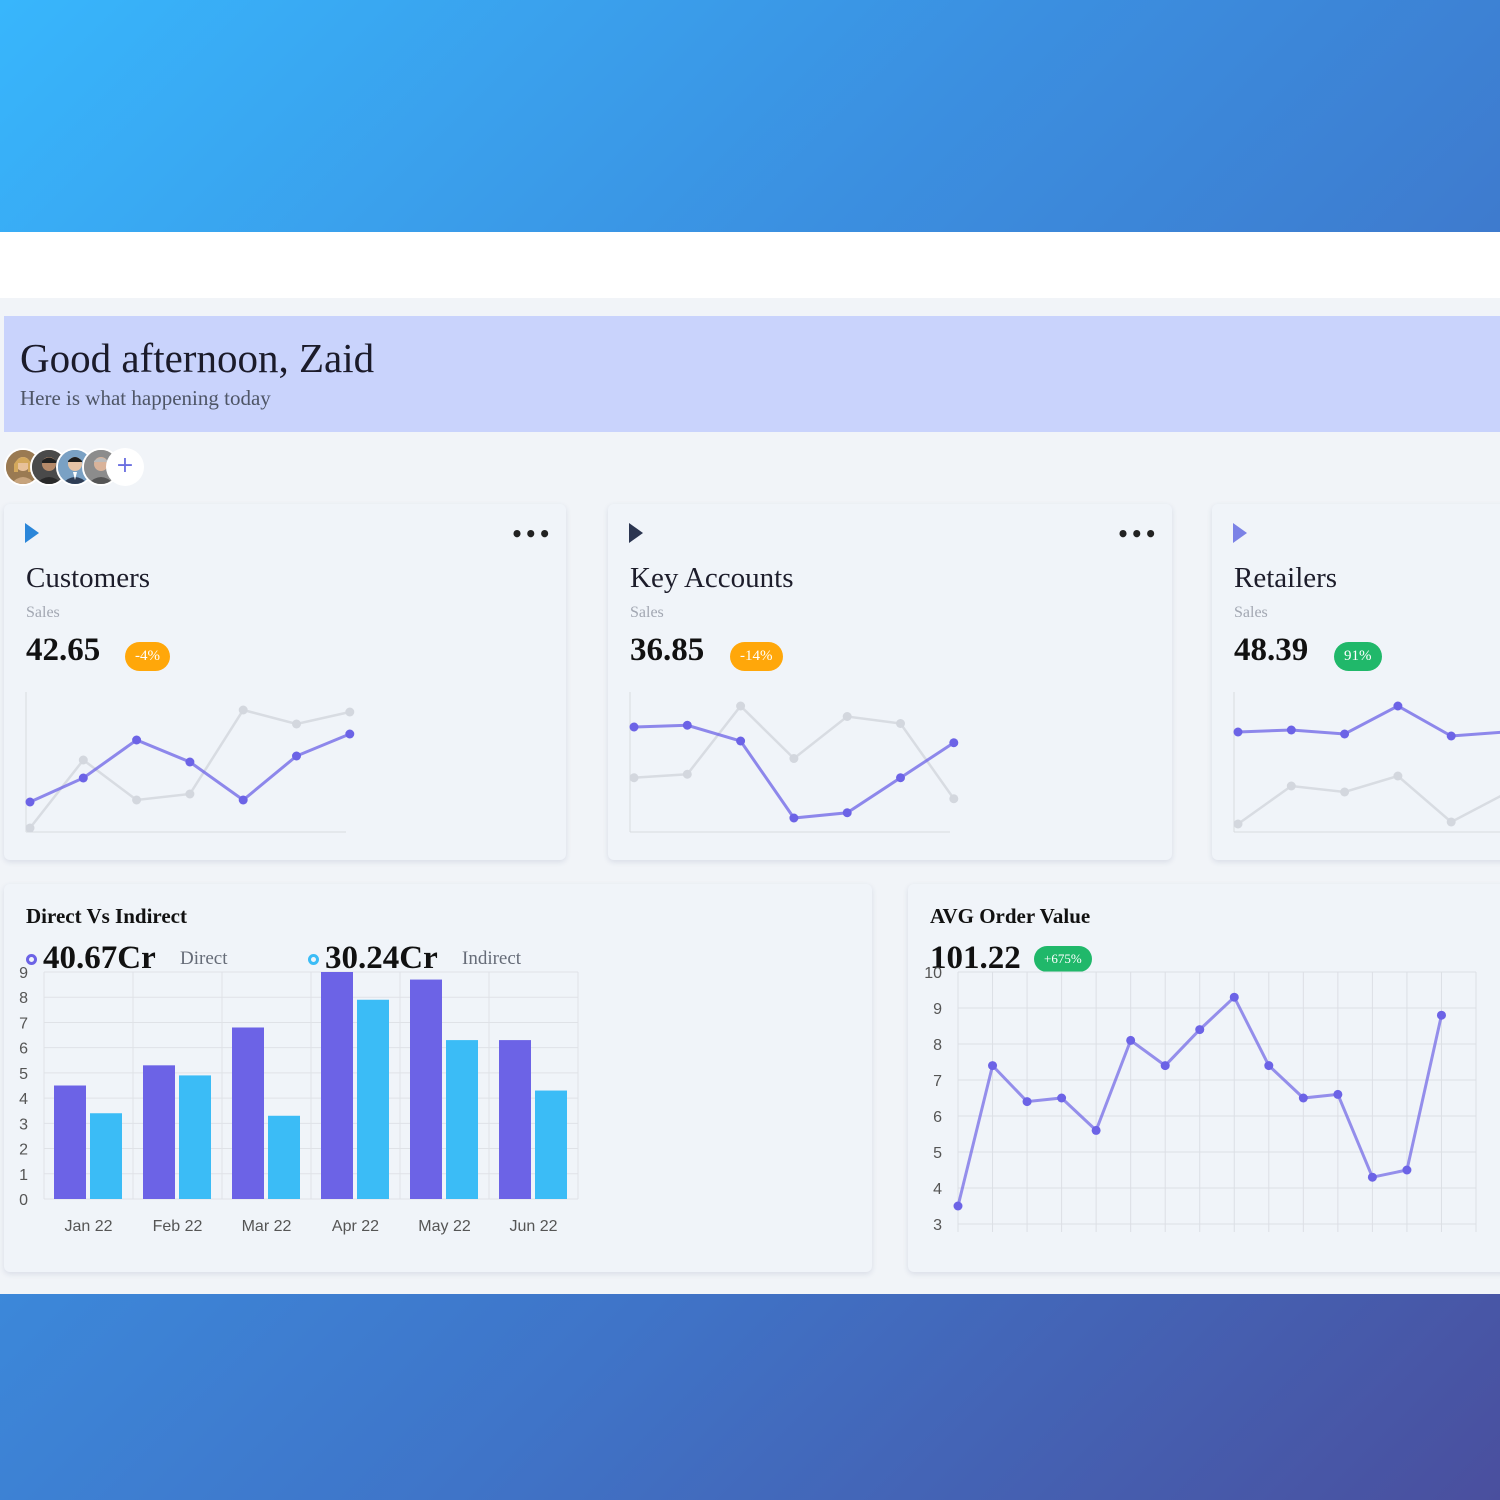  I want to click on retailers-sparkline, so click(1366, 762).